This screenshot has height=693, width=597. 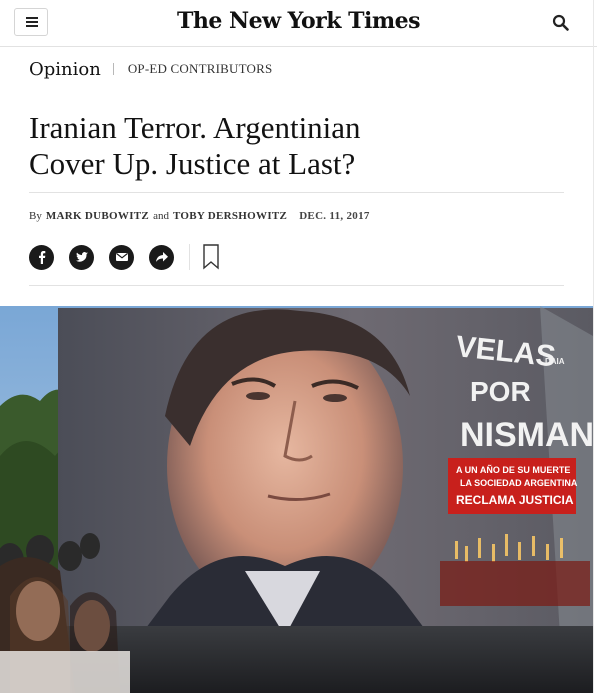 I want to click on author-link-2: TOBY DERSHOWITZ, so click(x=230, y=216).